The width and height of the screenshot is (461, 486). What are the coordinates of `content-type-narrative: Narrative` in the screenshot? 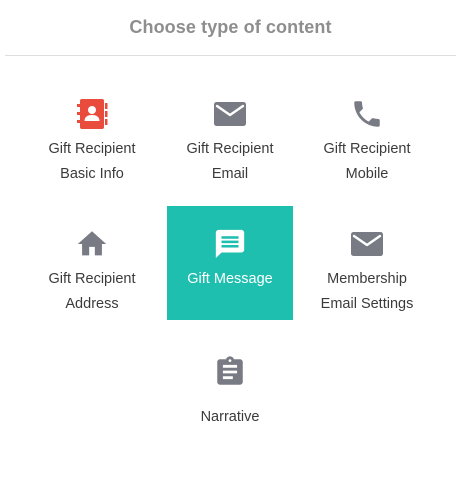 It's located at (230, 397).